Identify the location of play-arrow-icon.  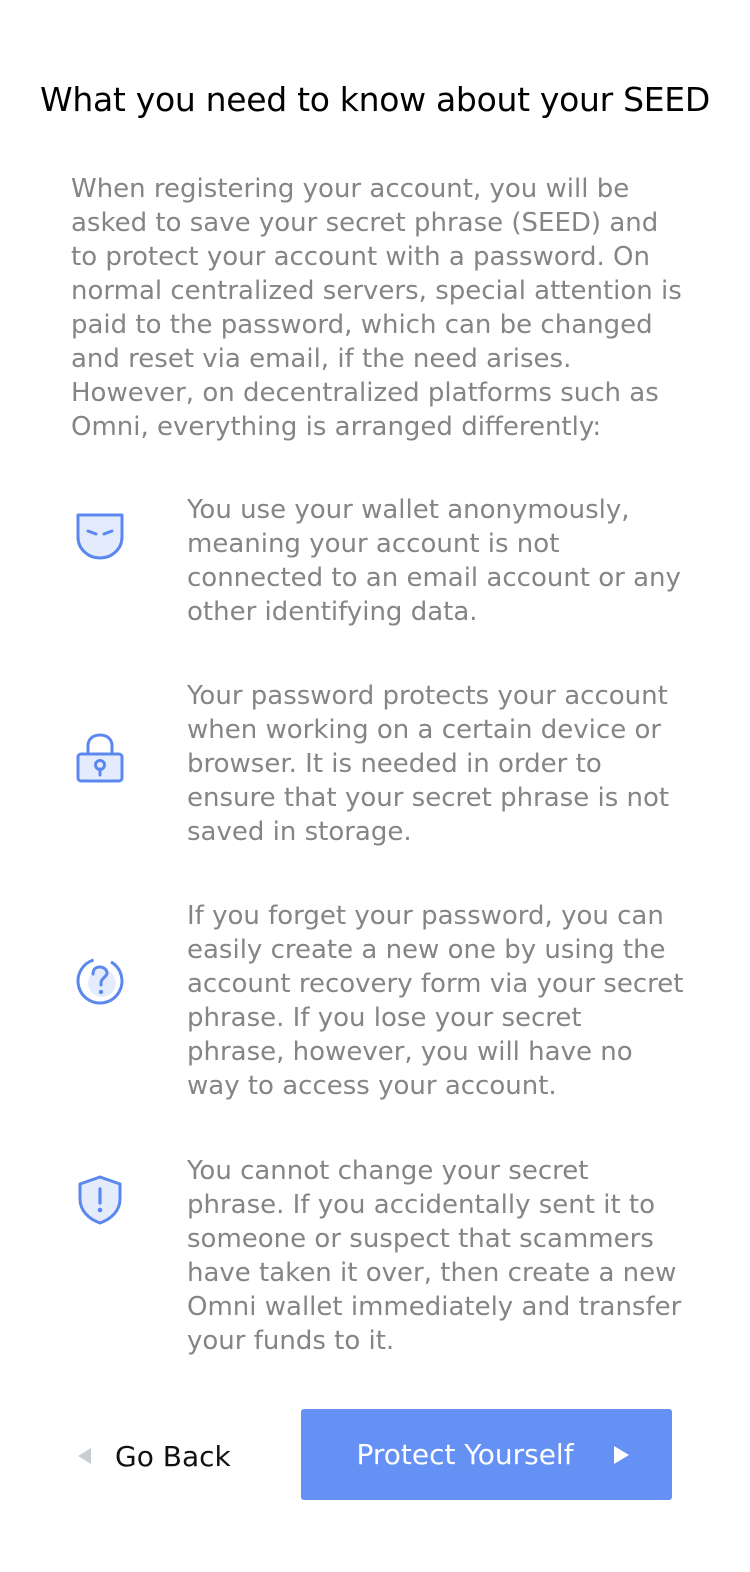
(621, 1454).